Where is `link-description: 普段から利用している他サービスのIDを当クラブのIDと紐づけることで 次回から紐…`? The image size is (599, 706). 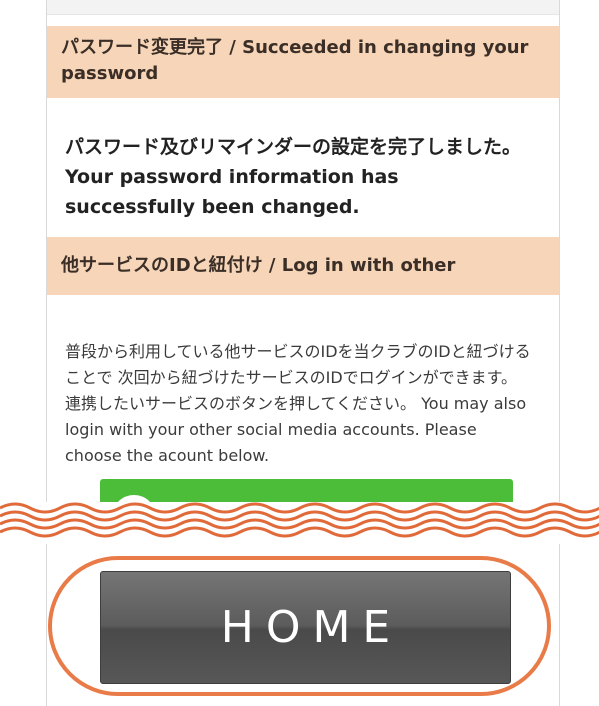 link-description: 普段から利用している他サービスのIDを当クラブのIDと紐づけることで 次回から紐… is located at coordinates (298, 403).